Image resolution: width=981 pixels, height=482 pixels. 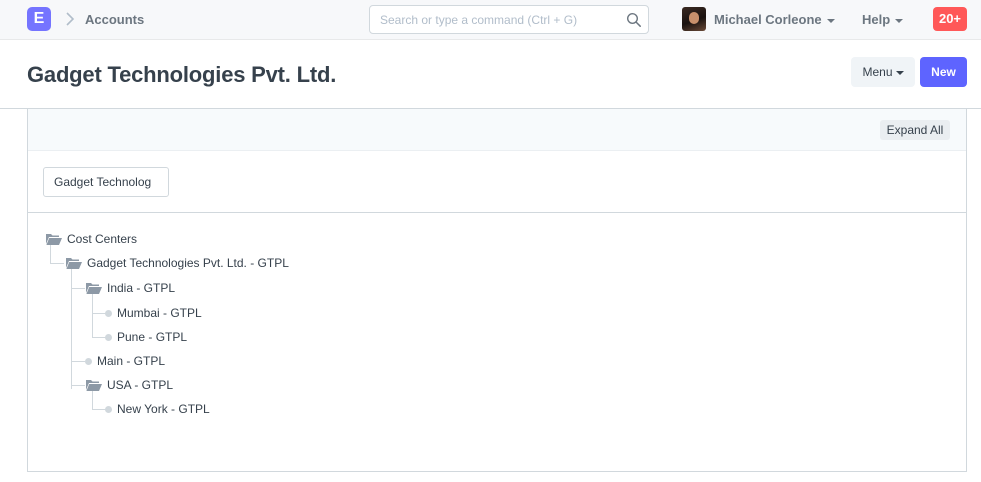 I want to click on new-button: New, so click(x=943, y=72).